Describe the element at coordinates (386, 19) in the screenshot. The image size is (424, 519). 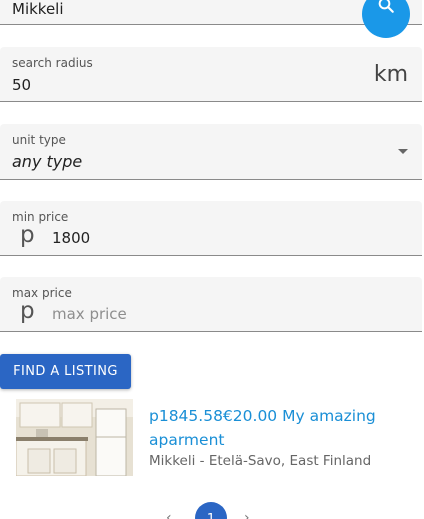
I see `search-button` at that location.